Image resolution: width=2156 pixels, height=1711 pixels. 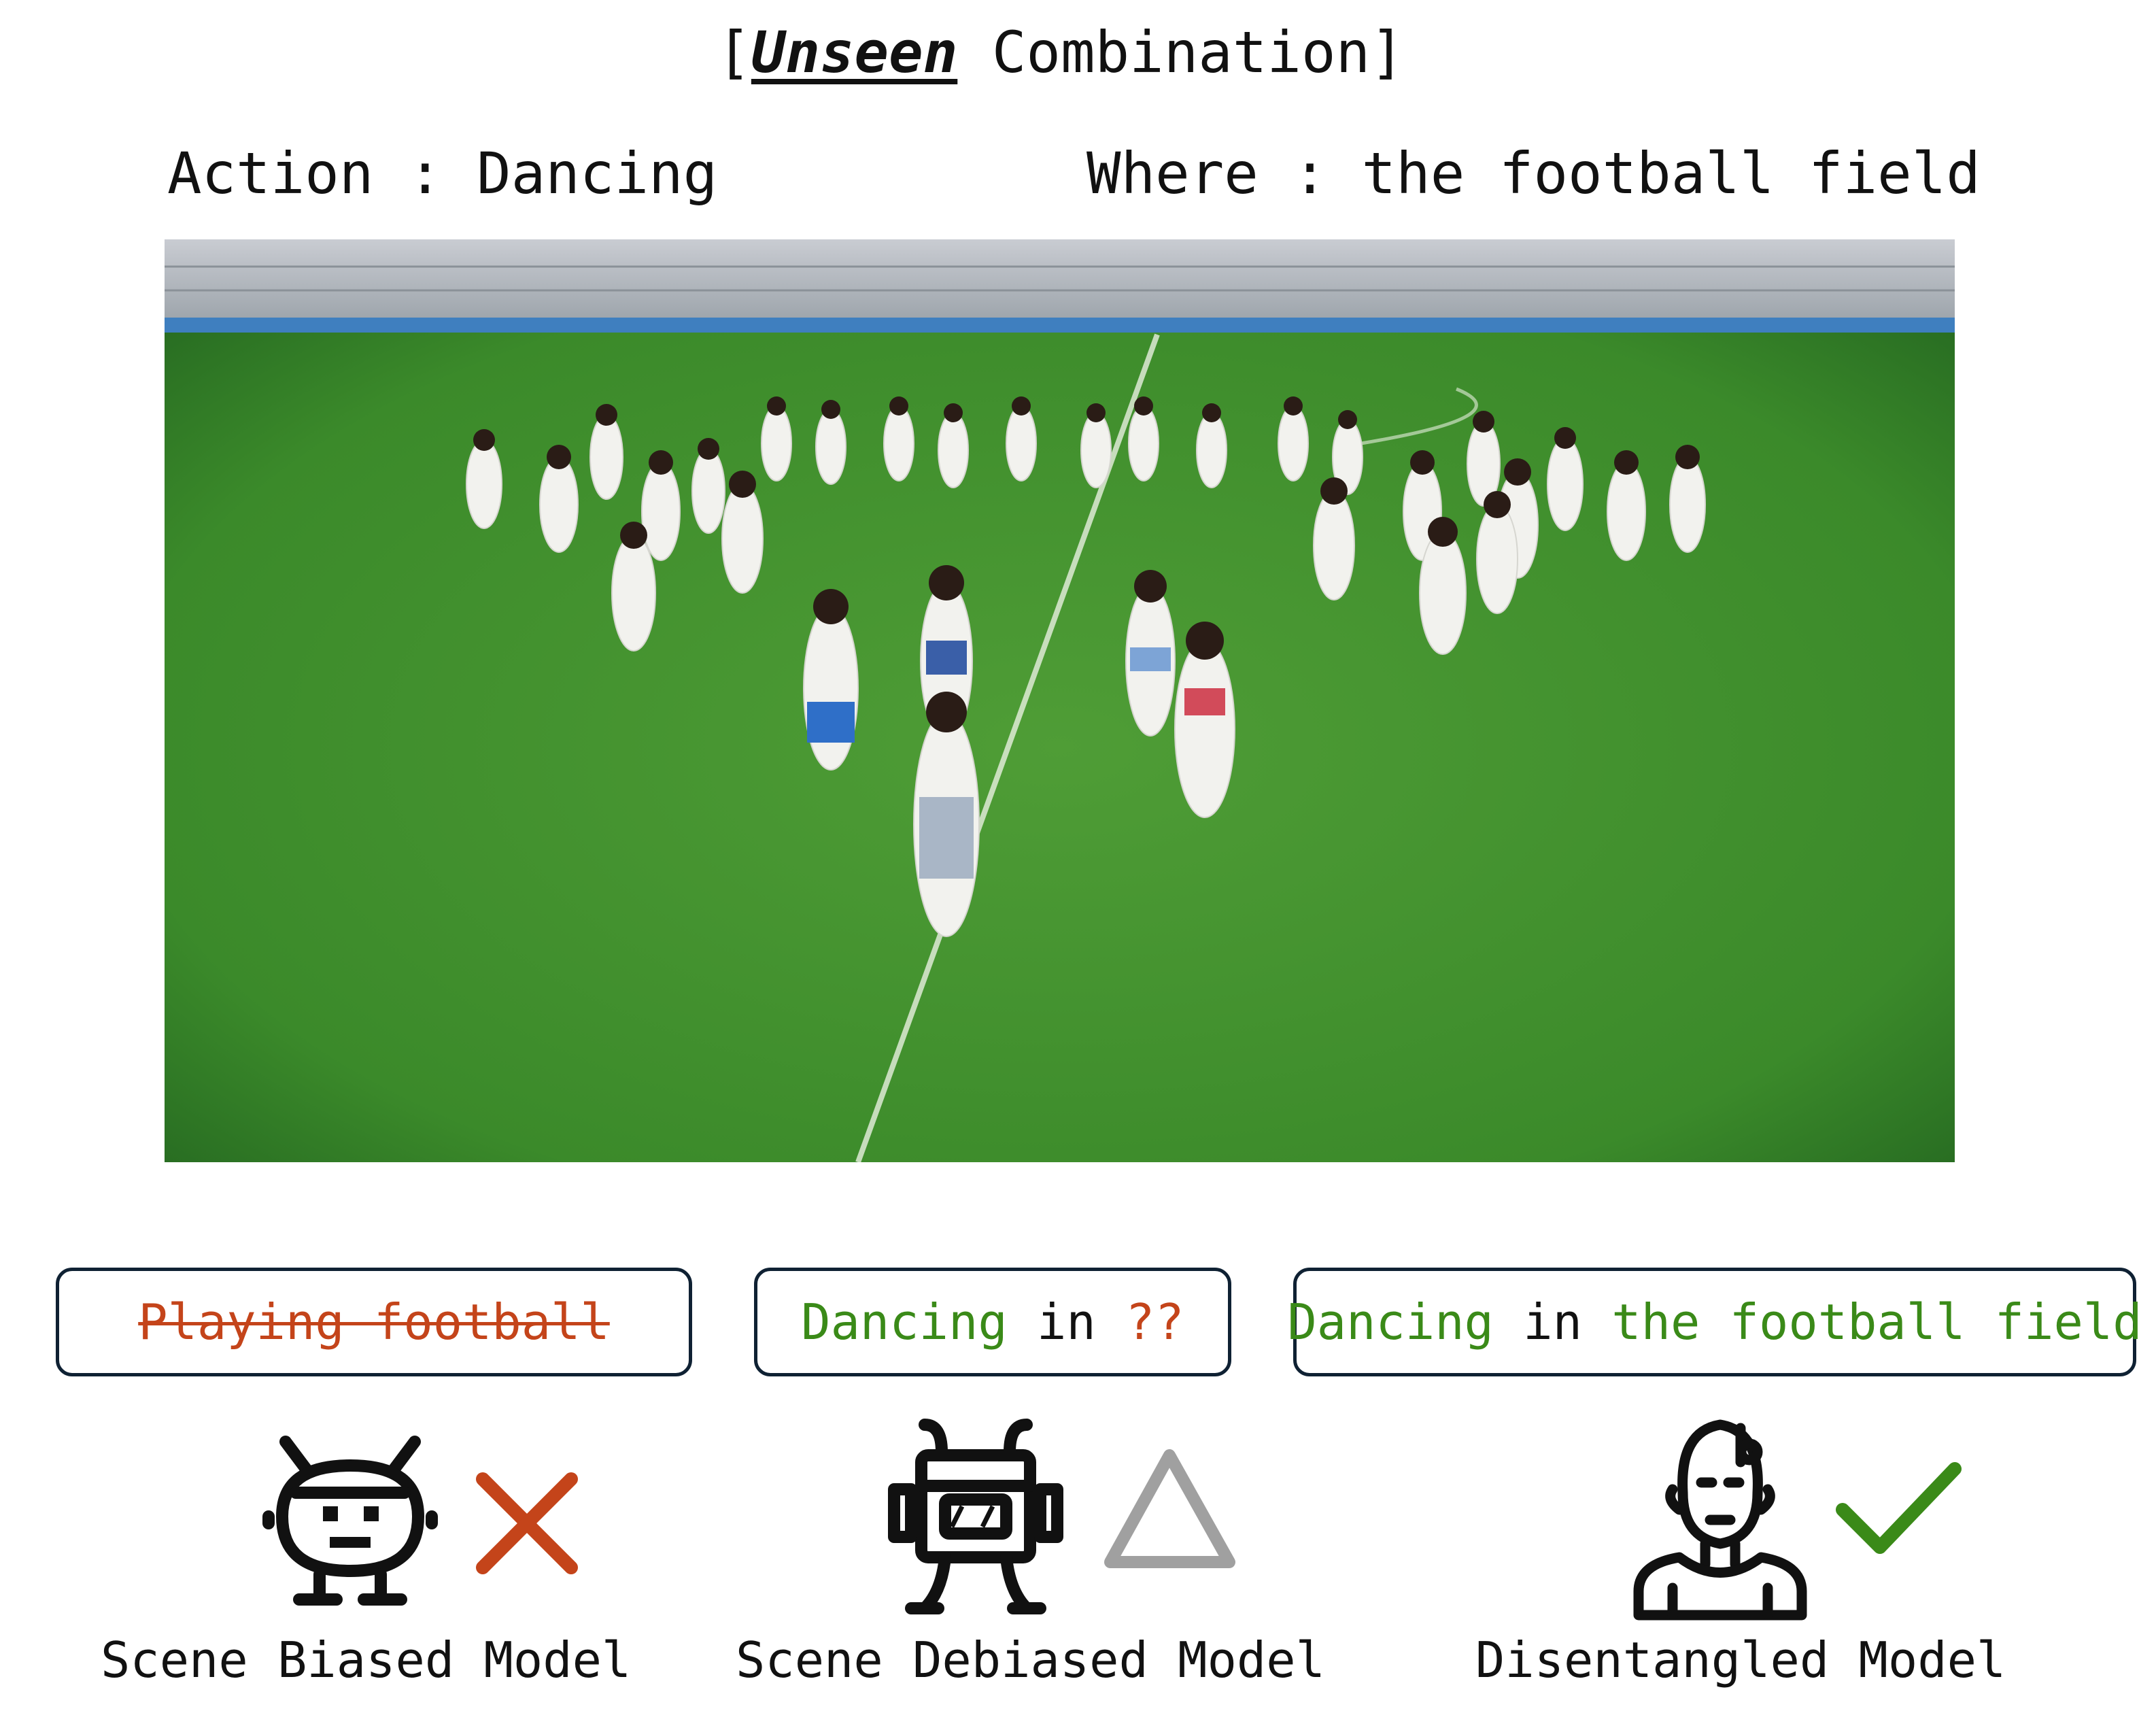 What do you see at coordinates (366, 1660) in the screenshot?
I see `model-label-biased: Scene Biased Model` at bounding box center [366, 1660].